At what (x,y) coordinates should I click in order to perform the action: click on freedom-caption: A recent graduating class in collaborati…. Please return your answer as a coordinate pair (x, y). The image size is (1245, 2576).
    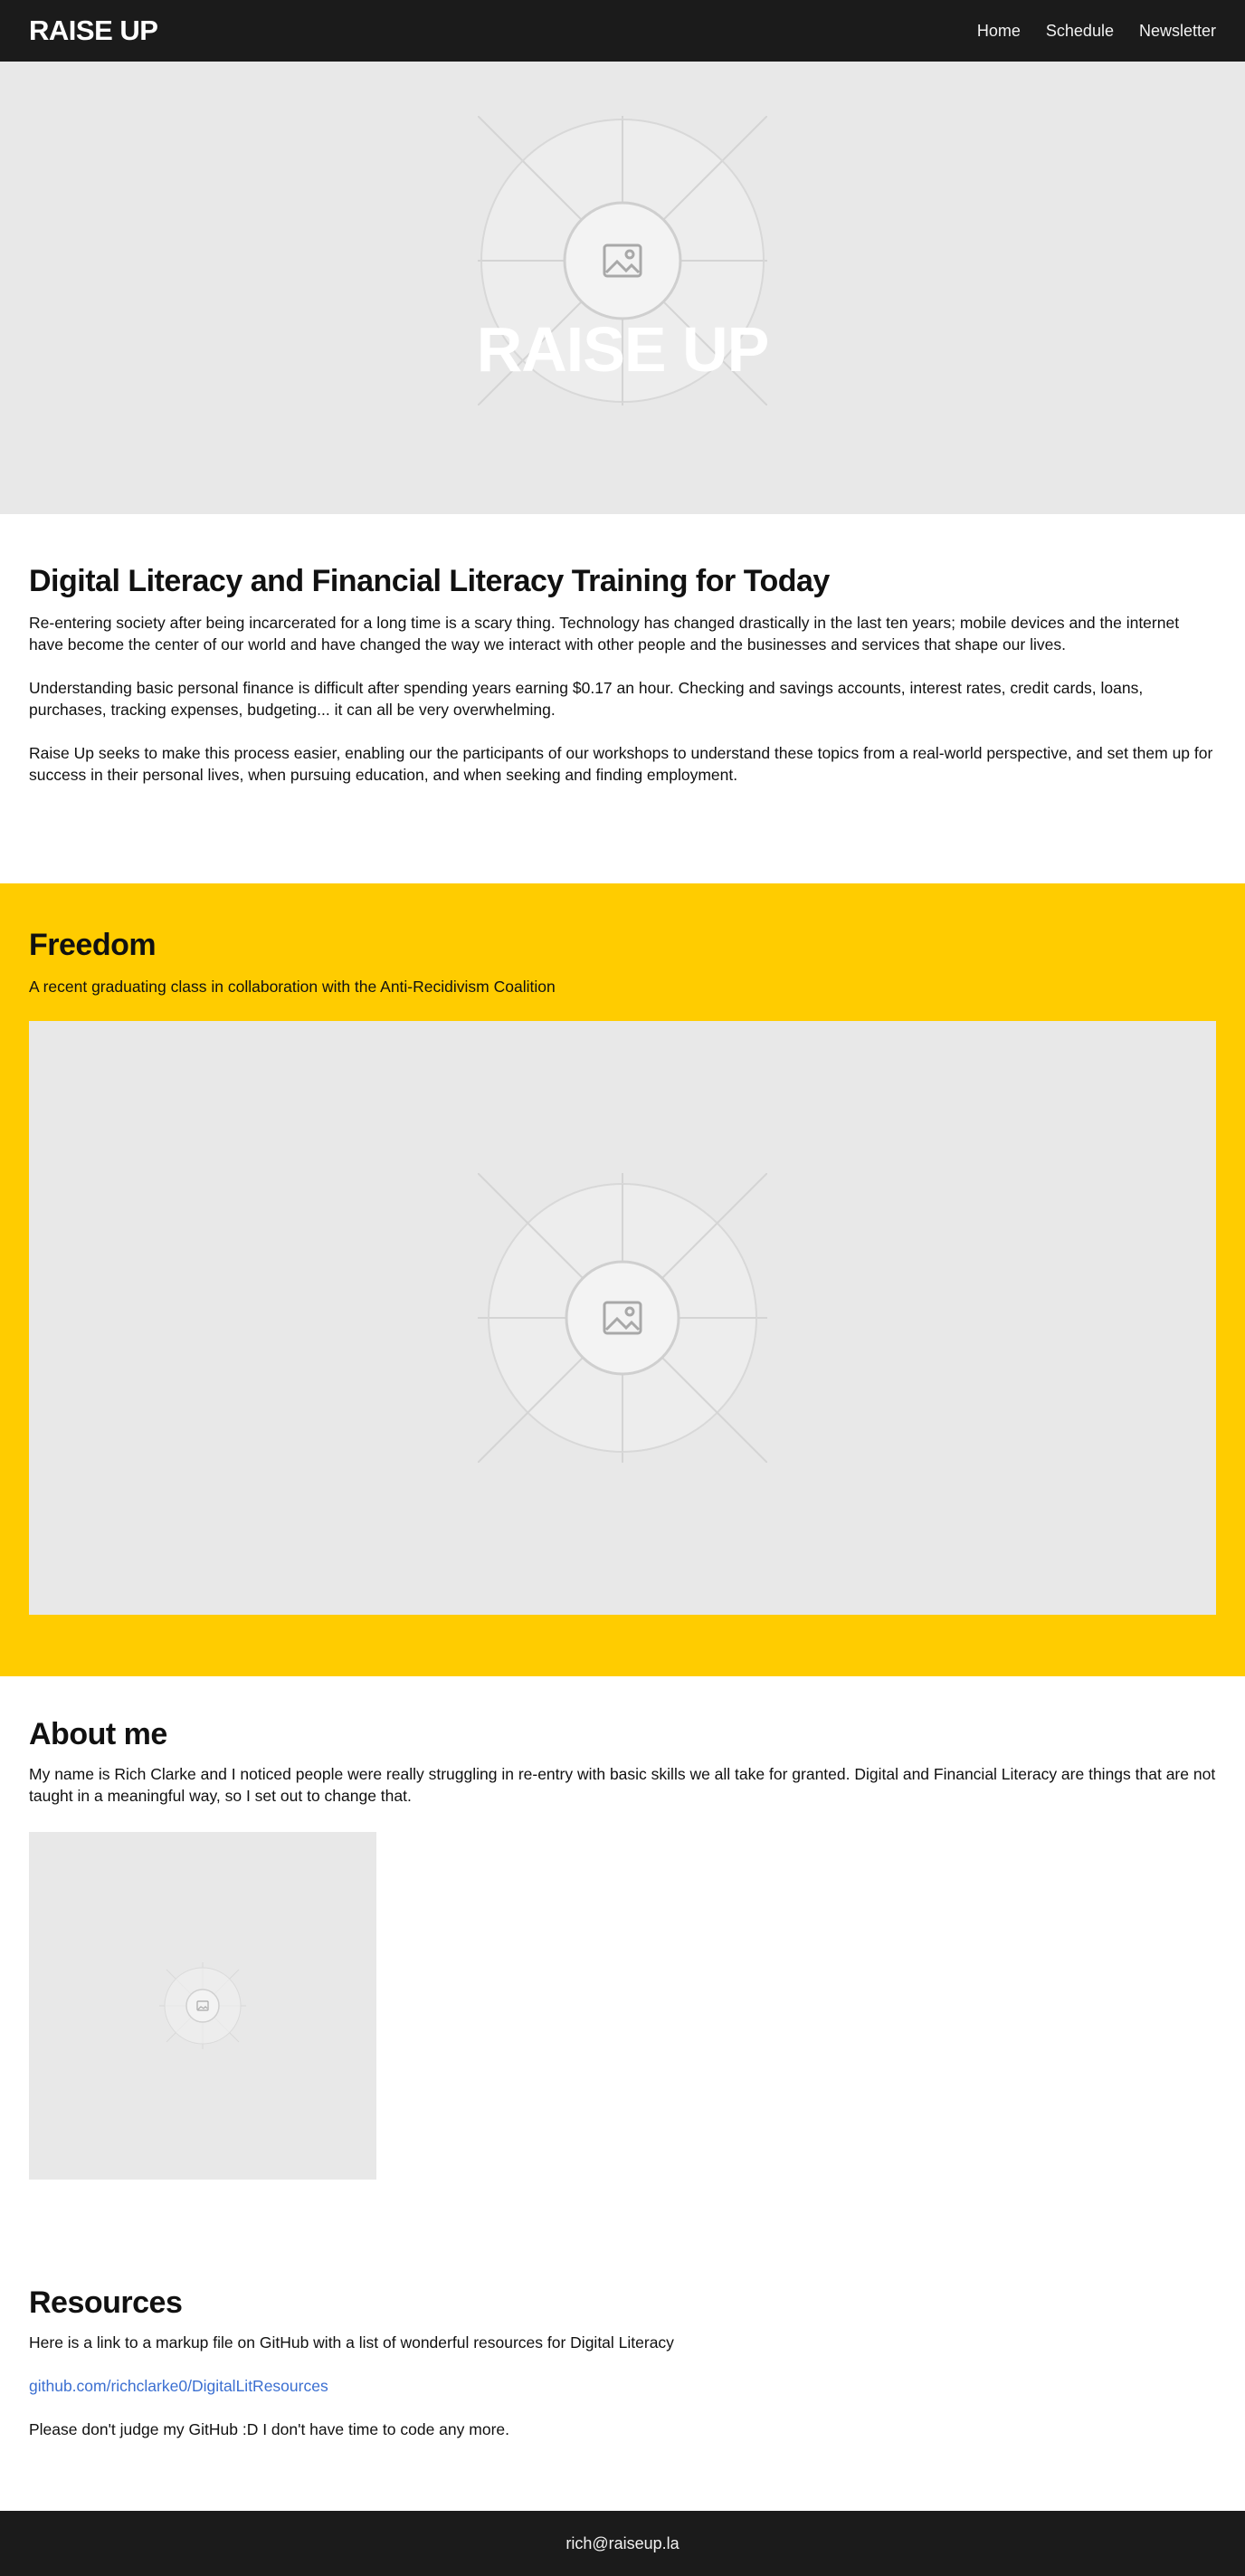
    Looking at the image, I should click on (292, 987).